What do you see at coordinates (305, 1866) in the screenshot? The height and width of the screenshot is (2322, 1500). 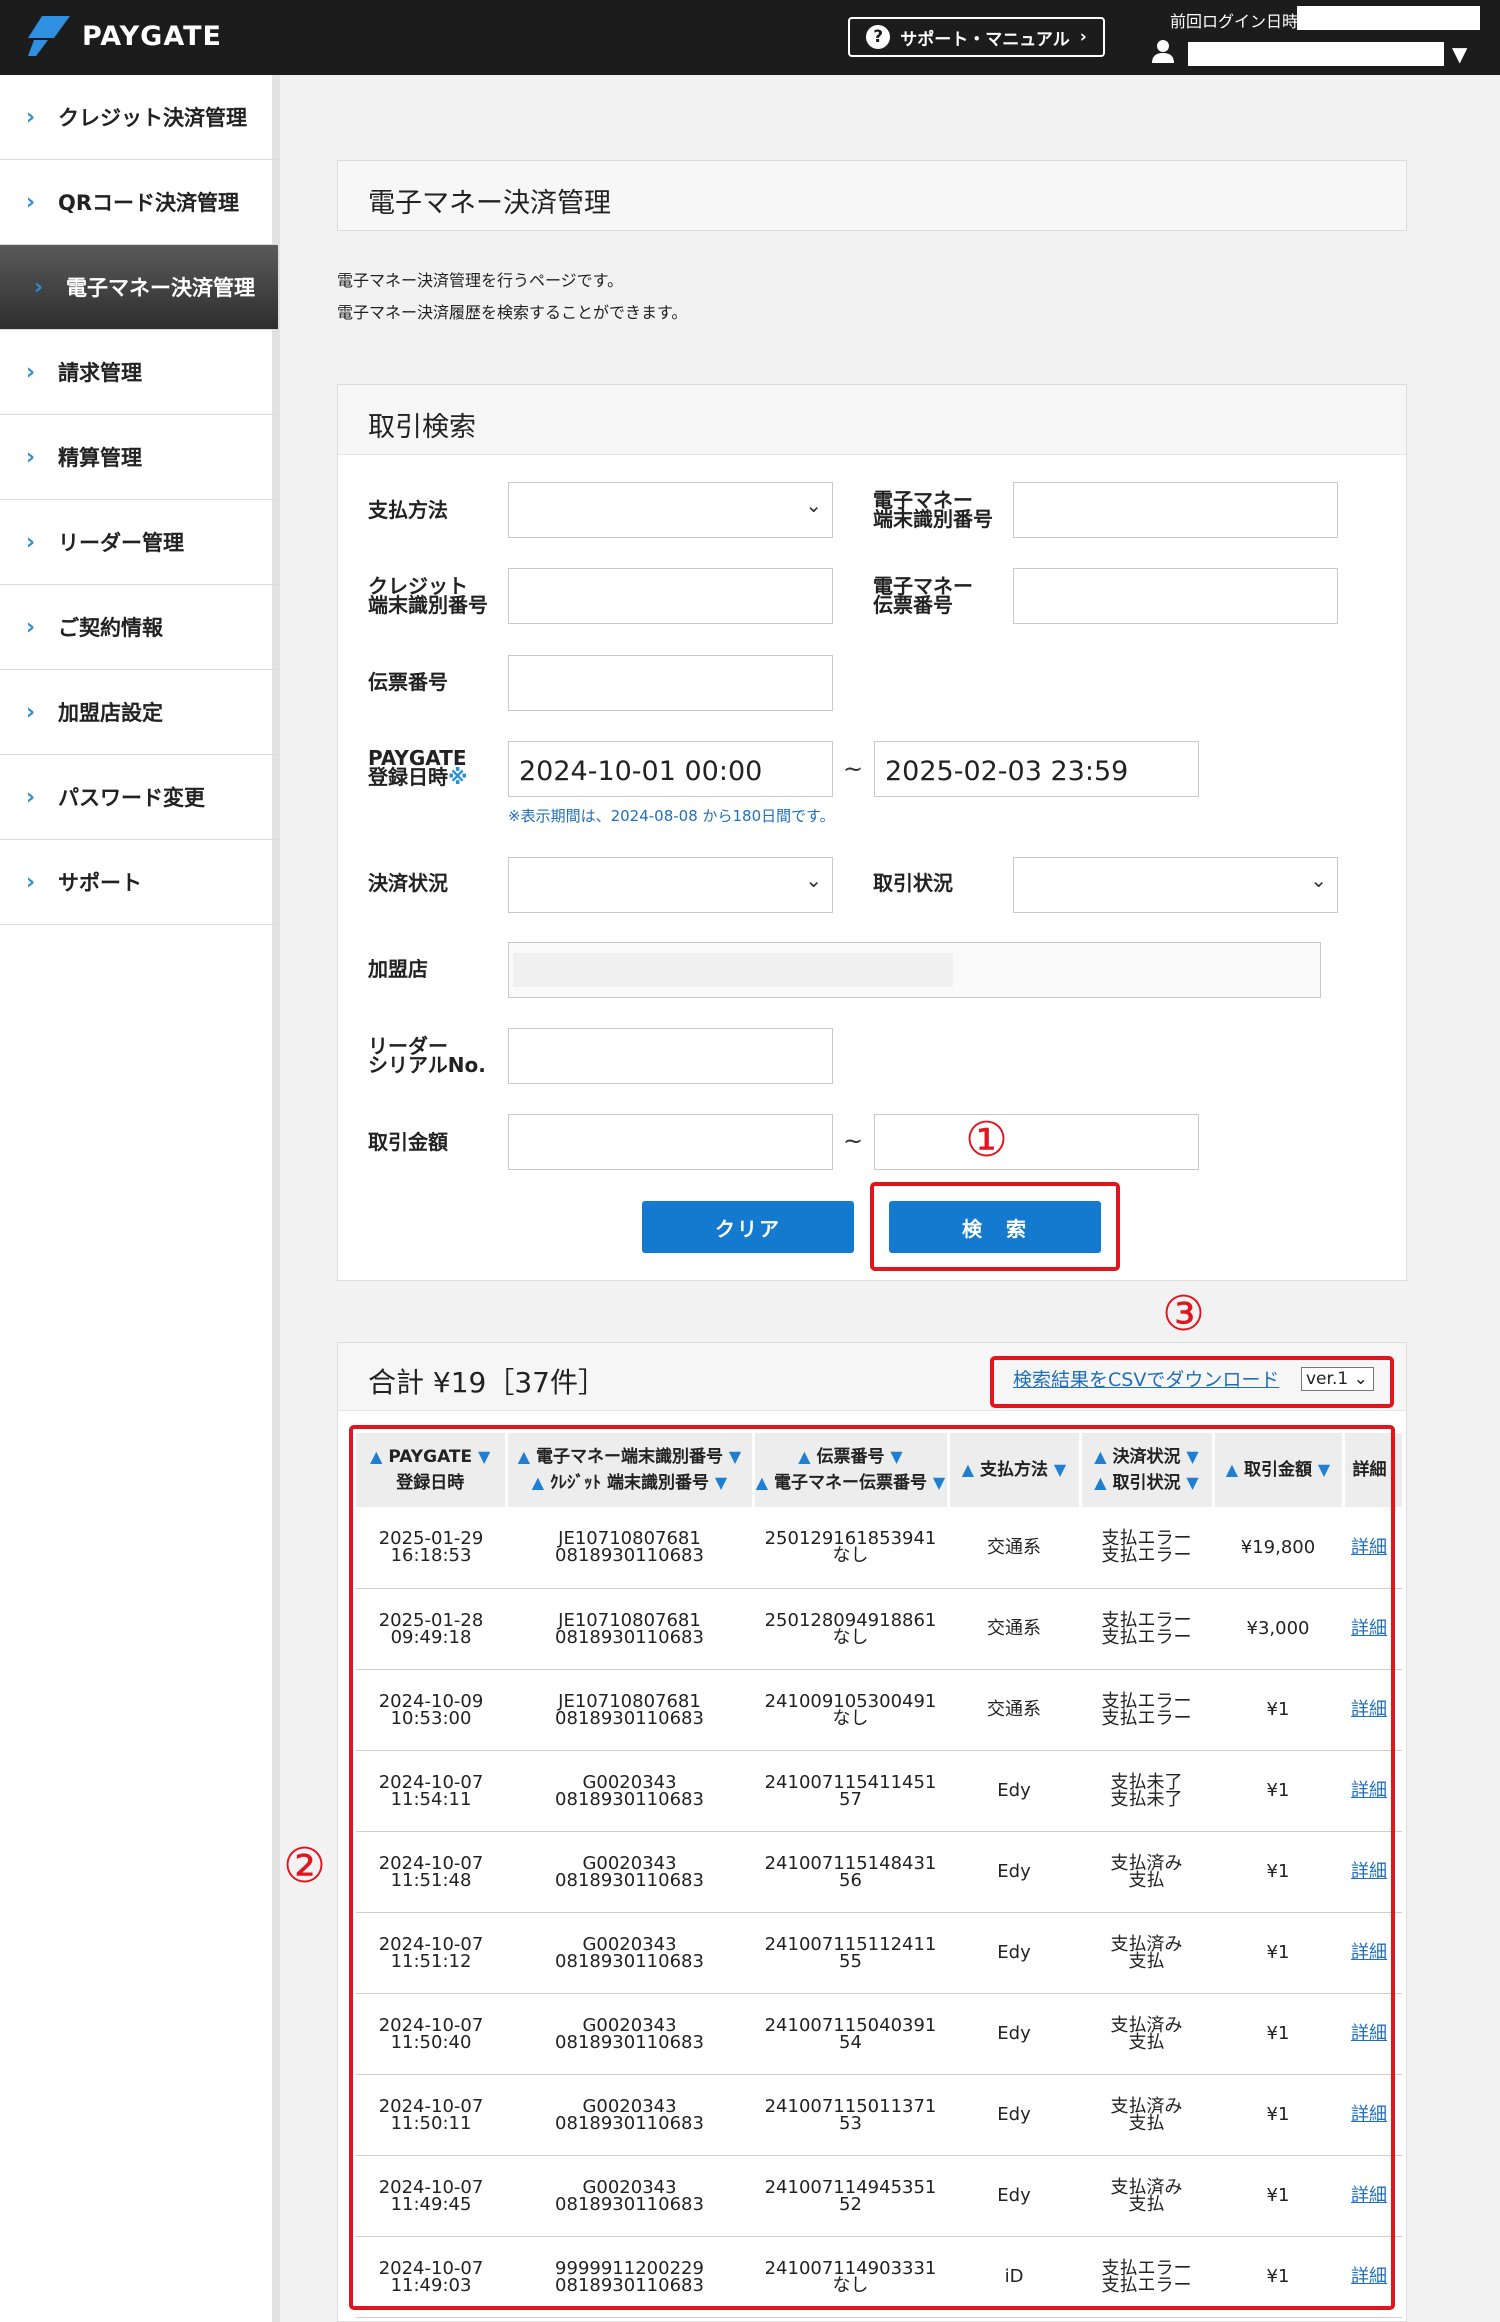 I see `annotation-marker-2: ②` at bounding box center [305, 1866].